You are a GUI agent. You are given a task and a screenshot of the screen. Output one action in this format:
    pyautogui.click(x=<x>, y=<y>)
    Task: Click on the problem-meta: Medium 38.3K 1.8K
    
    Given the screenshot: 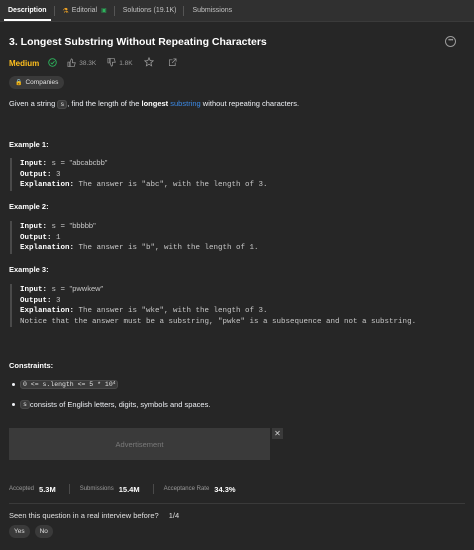 What is the action you would take?
    pyautogui.click(x=100, y=62)
    